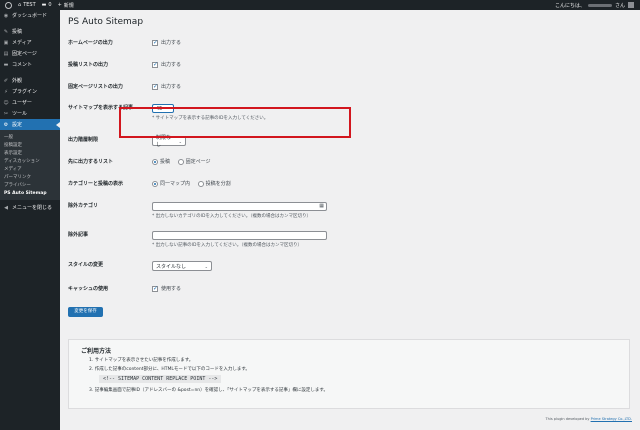 The image size is (640, 430). Describe the element at coordinates (171, 183) in the screenshot. I see `category-display-option-same: 同一マップ内` at that location.